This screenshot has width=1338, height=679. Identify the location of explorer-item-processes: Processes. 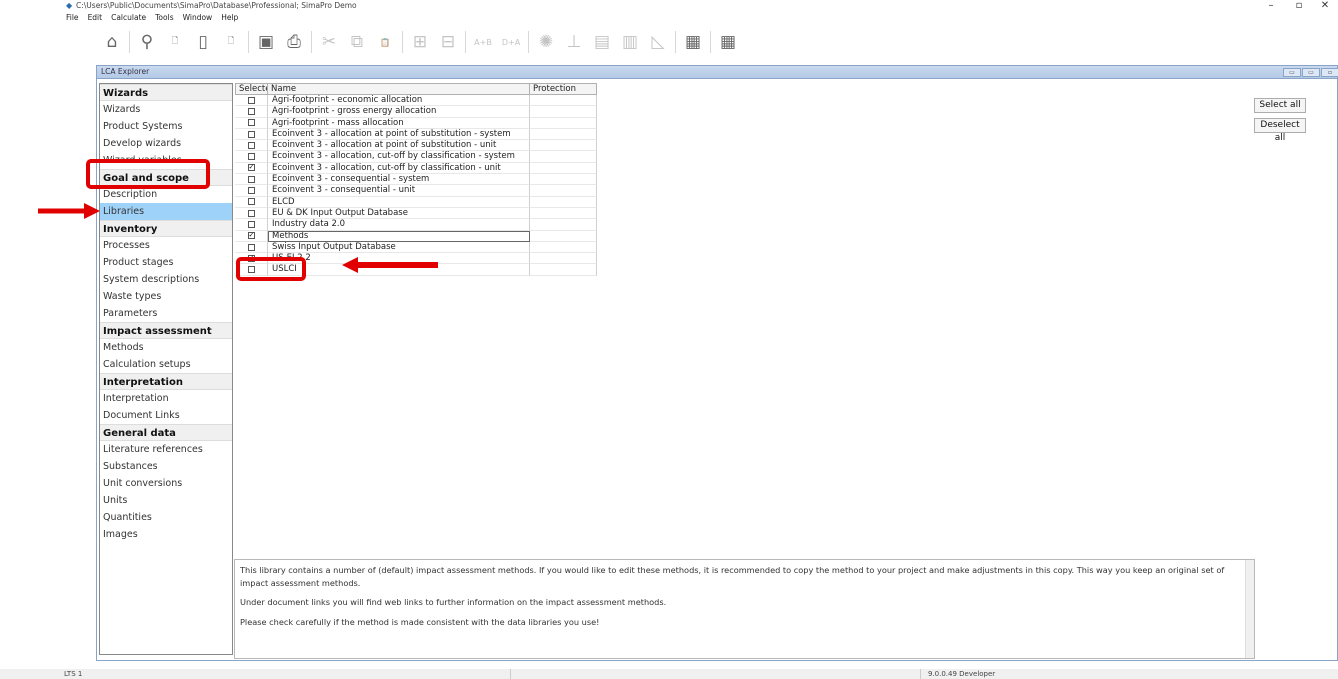
(166, 245).